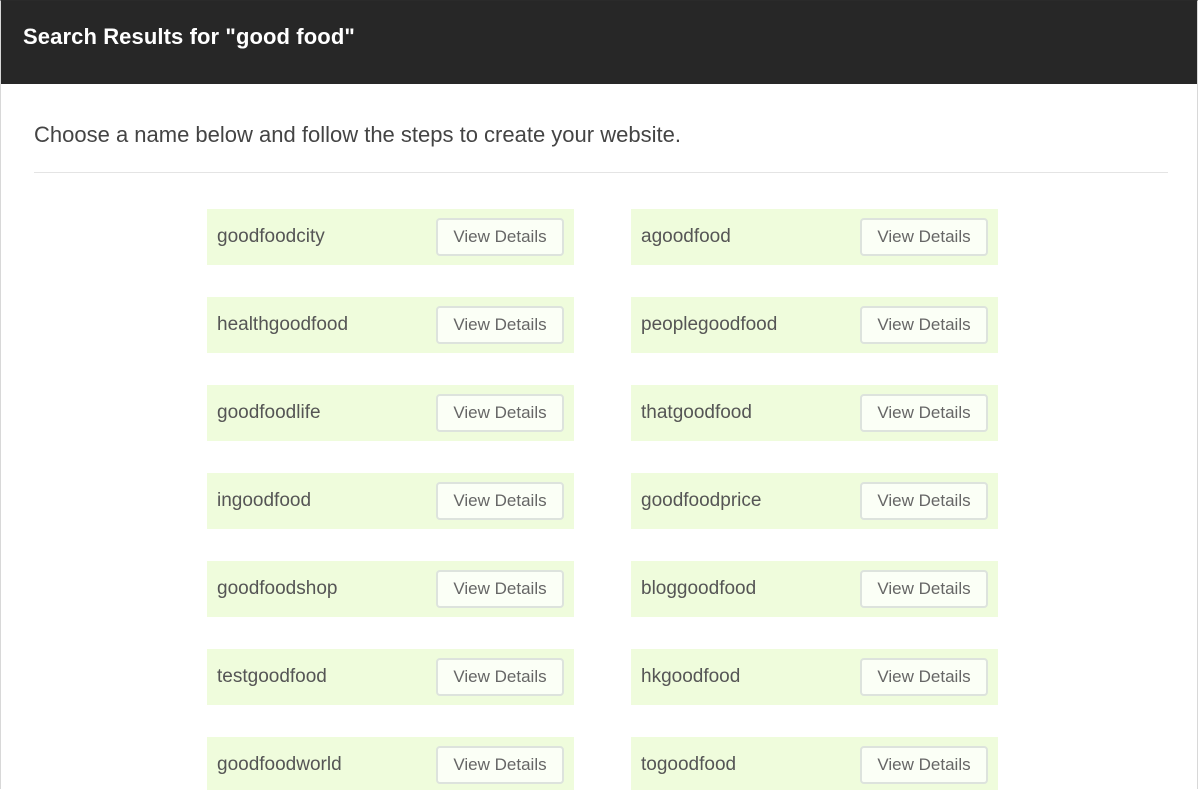 This screenshot has height=790, width=1200. Describe the element at coordinates (814, 501) in the screenshot. I see `result-card: goodfoodprice View Details` at that location.